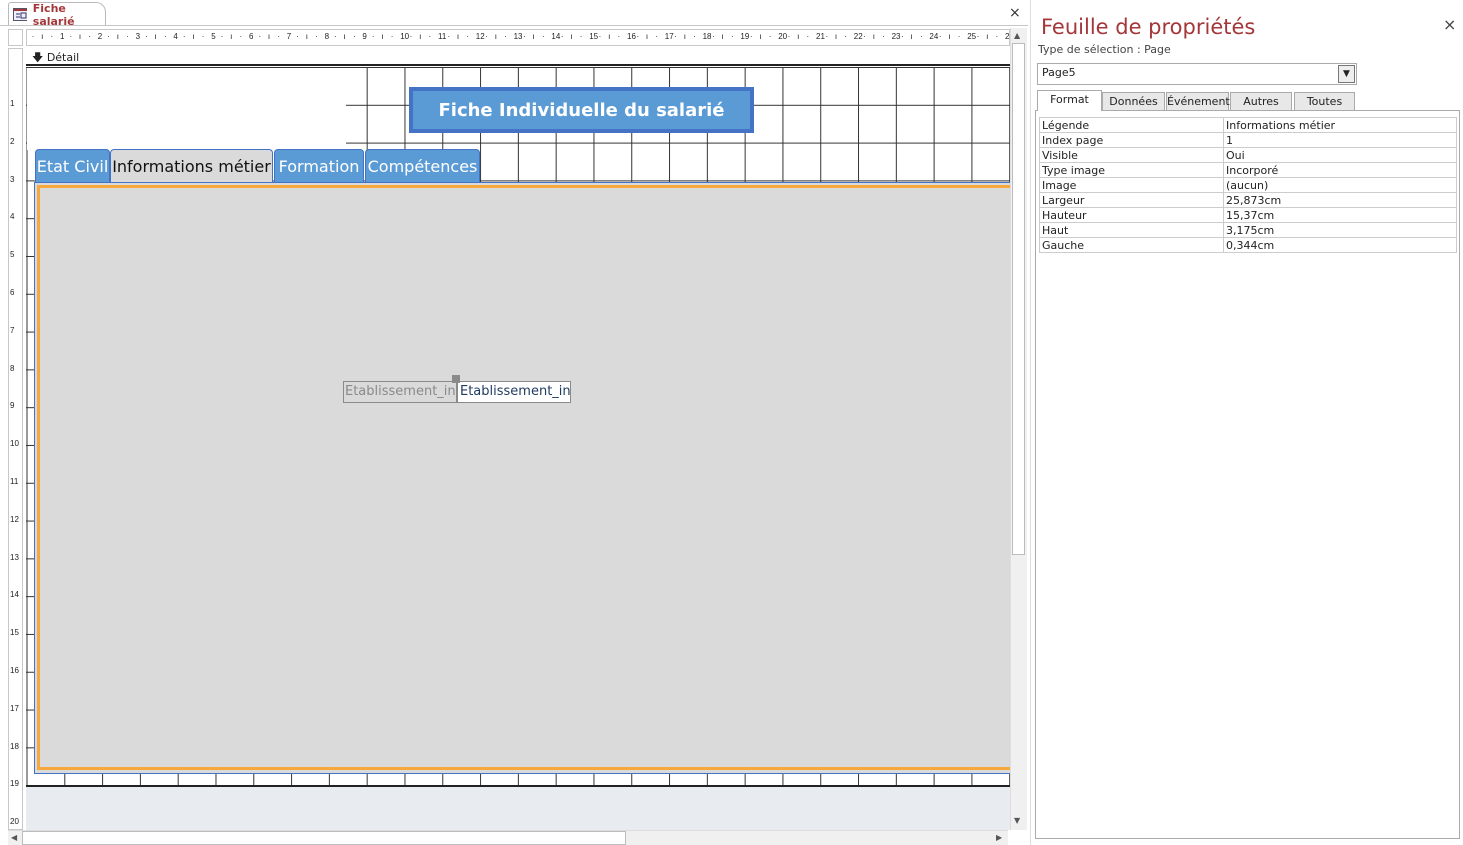 This screenshot has height=845, width=1463. Describe the element at coordinates (1340, 245) in the screenshot. I see `property-value: 0,344cm` at that location.